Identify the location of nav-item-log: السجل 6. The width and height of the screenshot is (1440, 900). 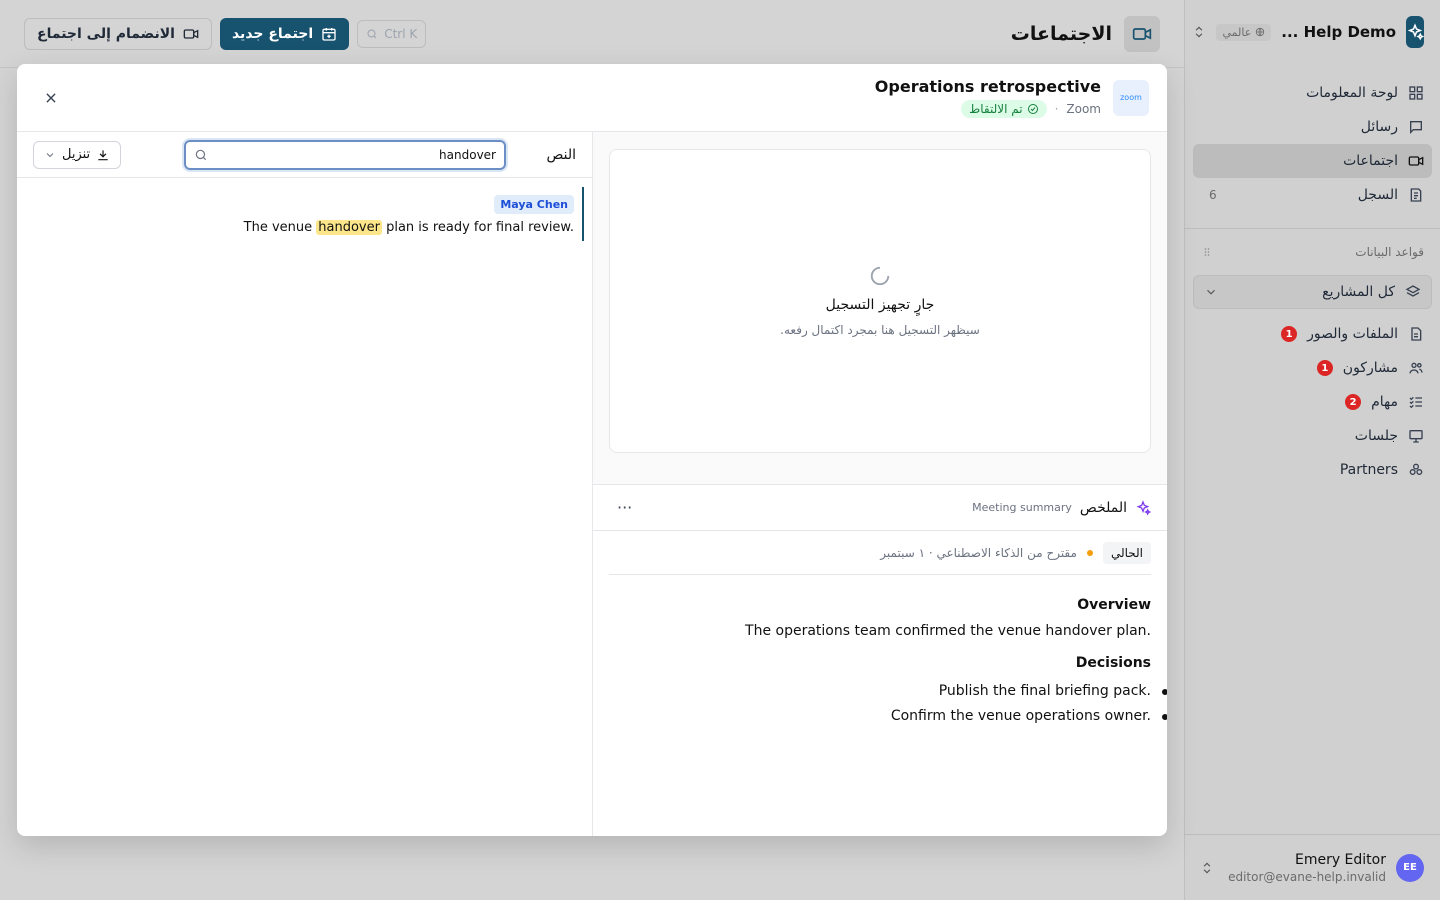
(1312, 195).